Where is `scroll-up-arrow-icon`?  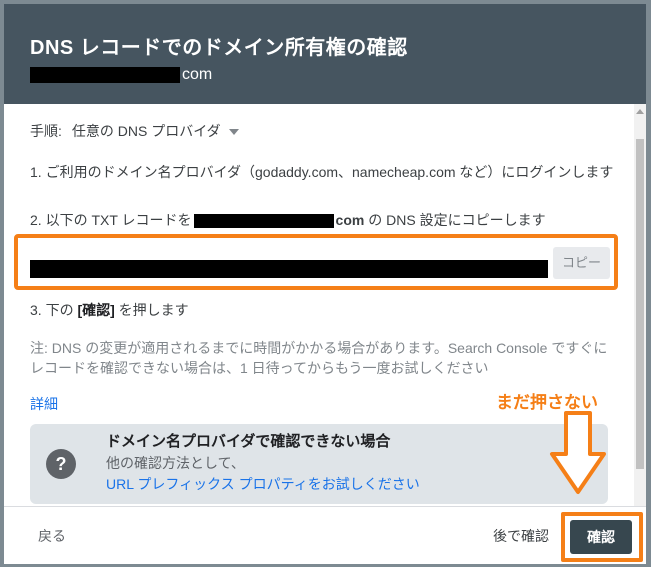
scroll-up-arrow-icon is located at coordinates (640, 111).